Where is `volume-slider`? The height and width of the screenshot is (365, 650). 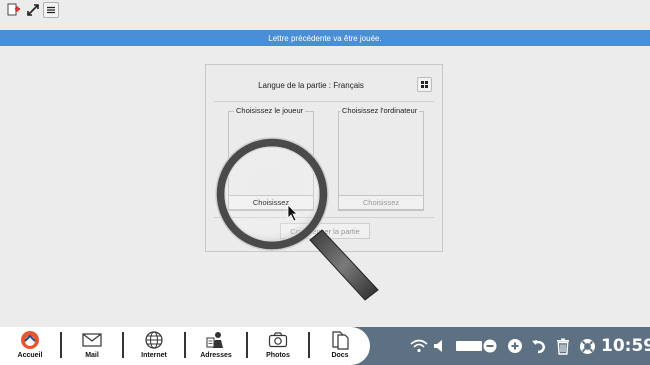 volume-slider is located at coordinates (476, 346).